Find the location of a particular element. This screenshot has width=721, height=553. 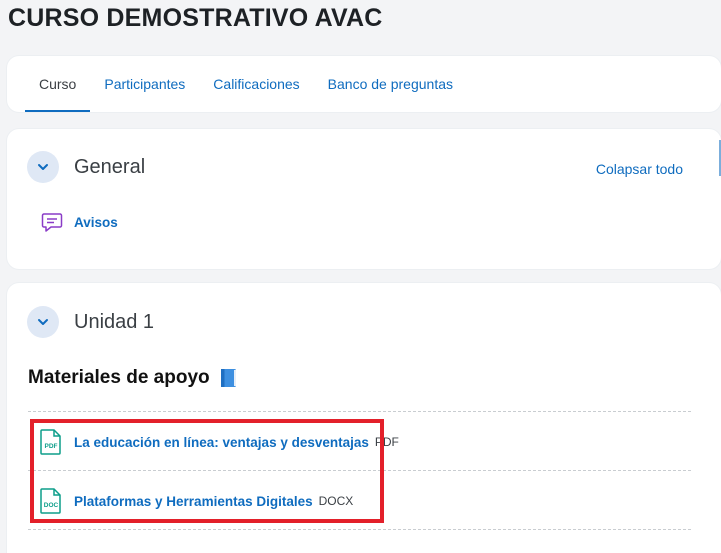

tab-calificaciones: Calificaciones is located at coordinates (256, 84).